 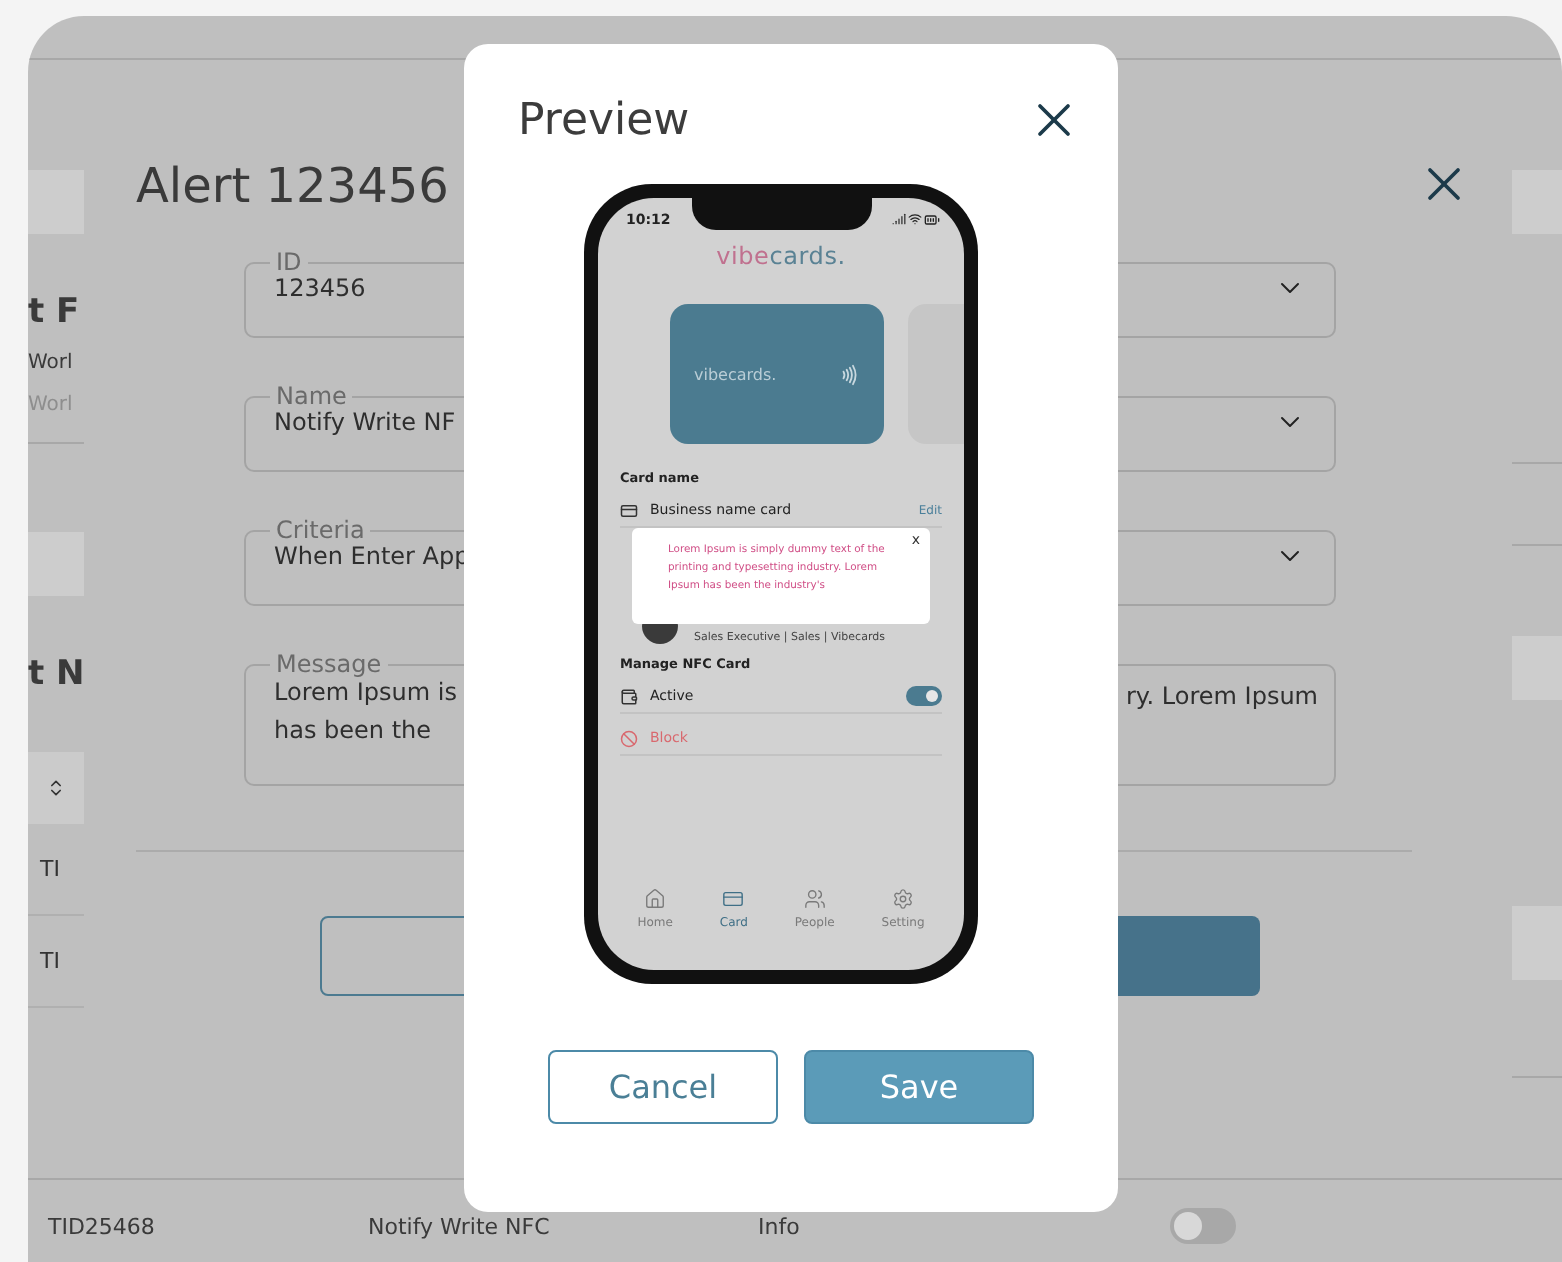 What do you see at coordinates (915, 219) in the screenshot?
I see `wifi-icon` at bounding box center [915, 219].